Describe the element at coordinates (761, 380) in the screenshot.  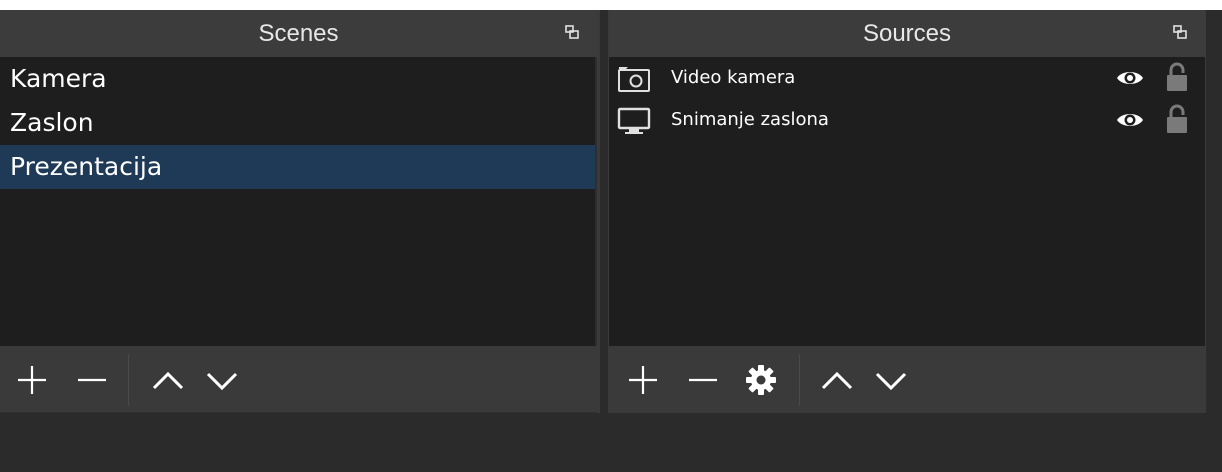
I see `source-properties-gear-icon` at that location.